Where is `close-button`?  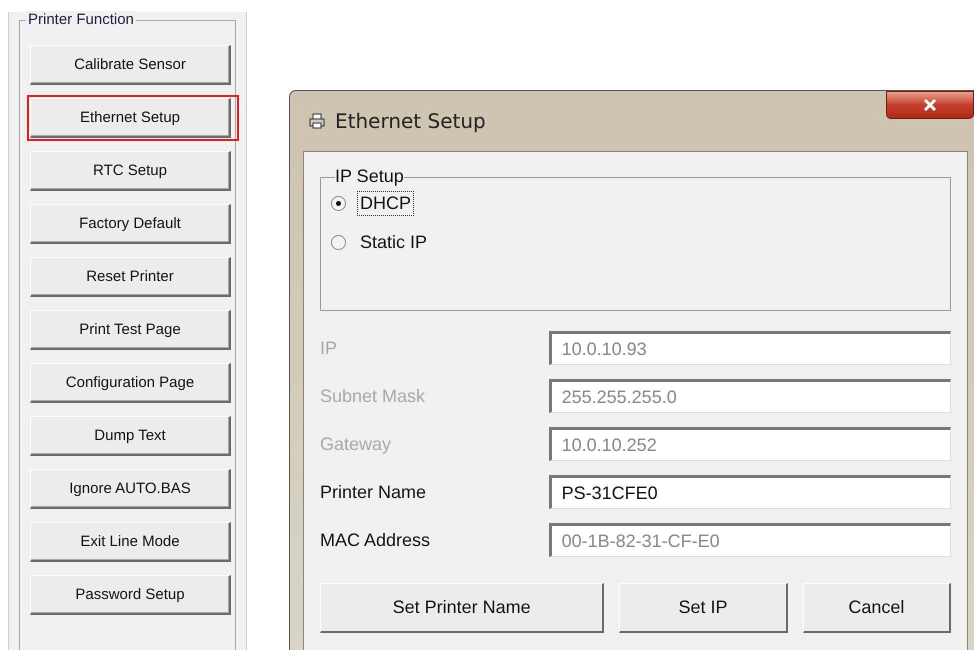
close-button is located at coordinates (930, 105).